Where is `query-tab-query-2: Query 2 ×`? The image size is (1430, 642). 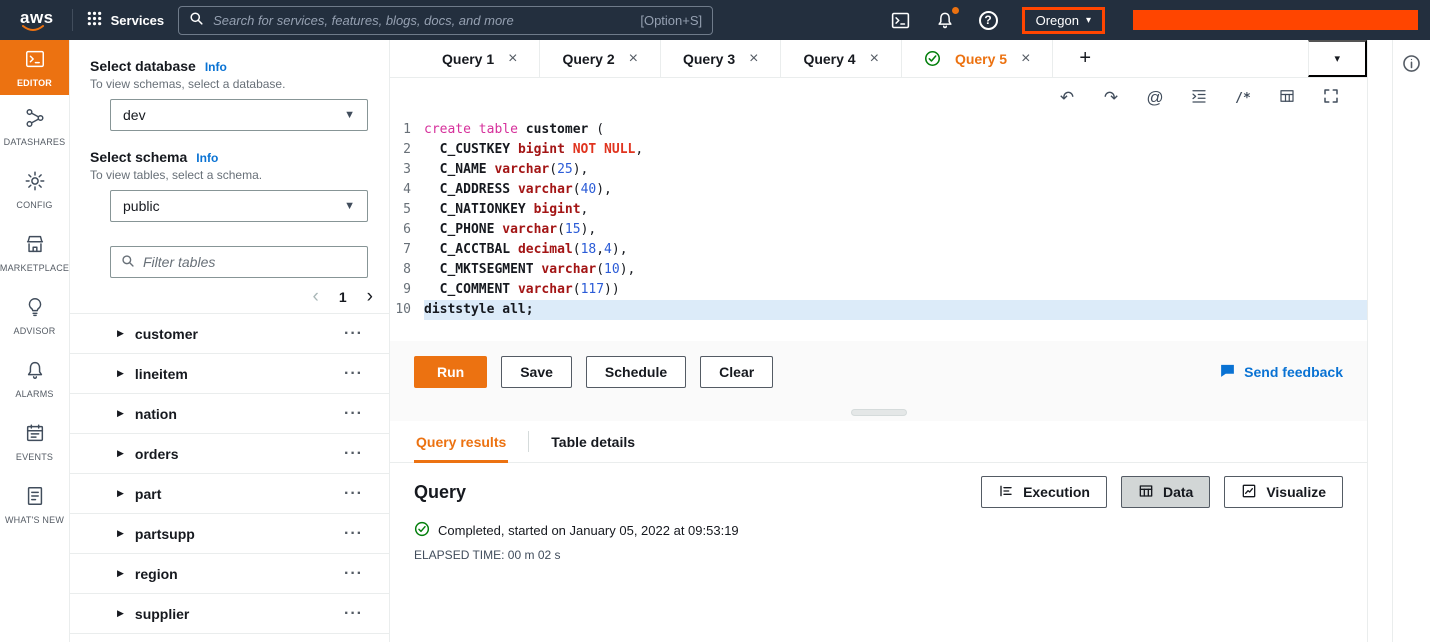 query-tab-query-2: Query 2 × is located at coordinates (600, 58).